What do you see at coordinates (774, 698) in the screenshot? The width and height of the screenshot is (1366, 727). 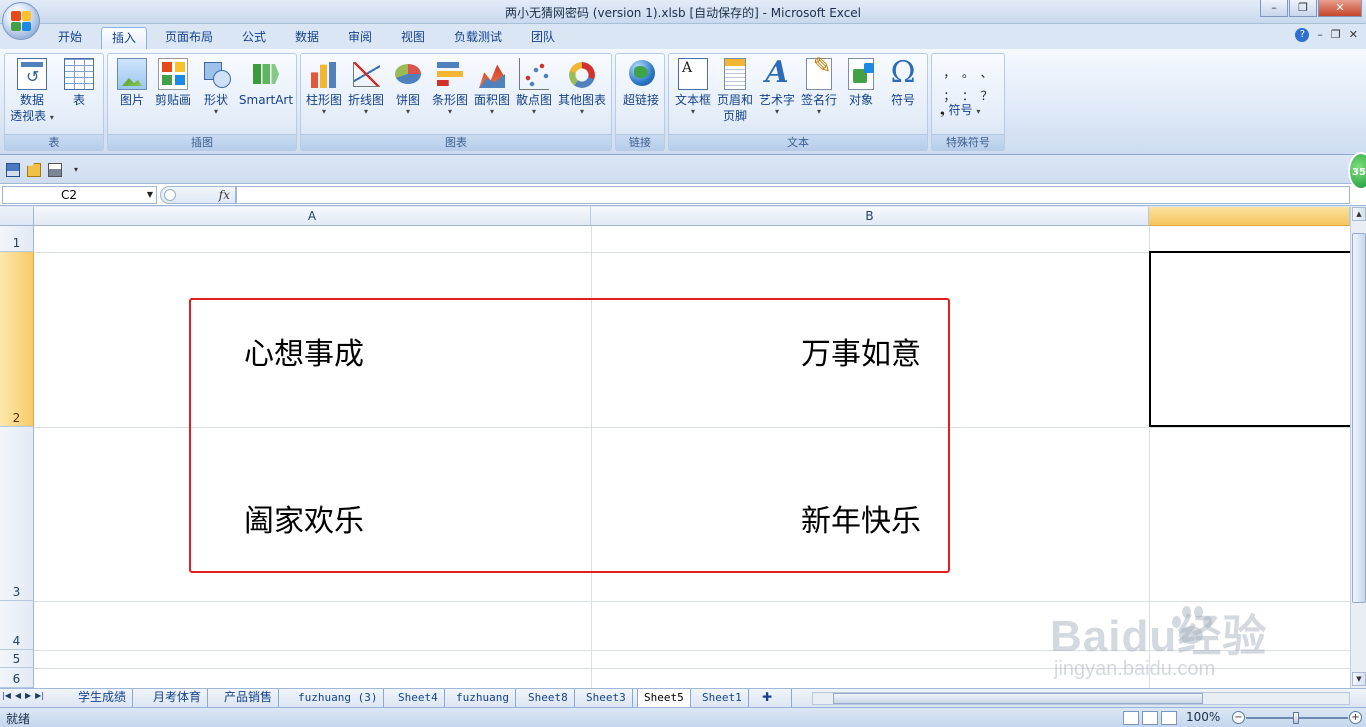 I see `insert-sheet-icon: ✚` at bounding box center [774, 698].